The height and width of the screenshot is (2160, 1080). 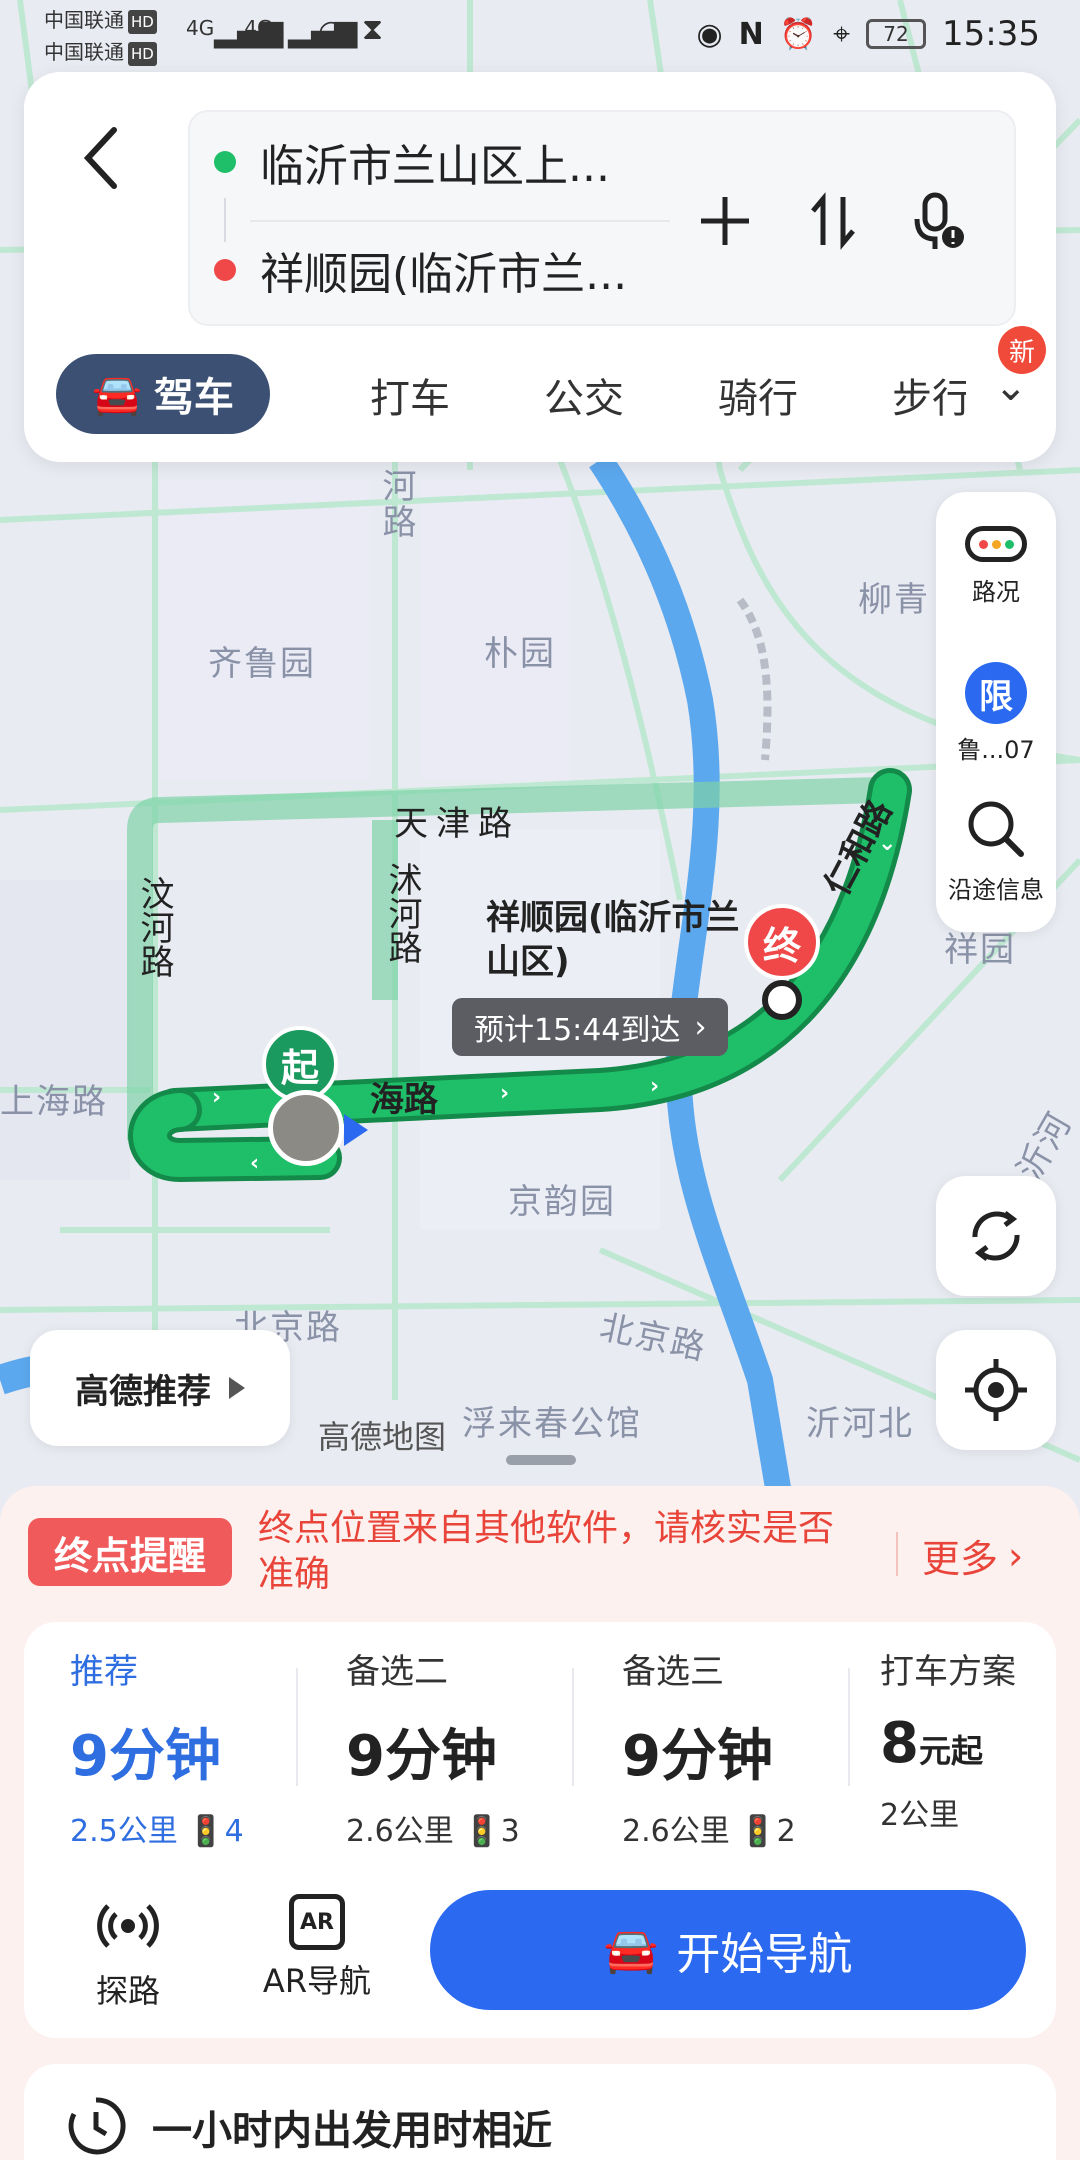 I want to click on tab-drive-label: 驾车, so click(x=193, y=398).